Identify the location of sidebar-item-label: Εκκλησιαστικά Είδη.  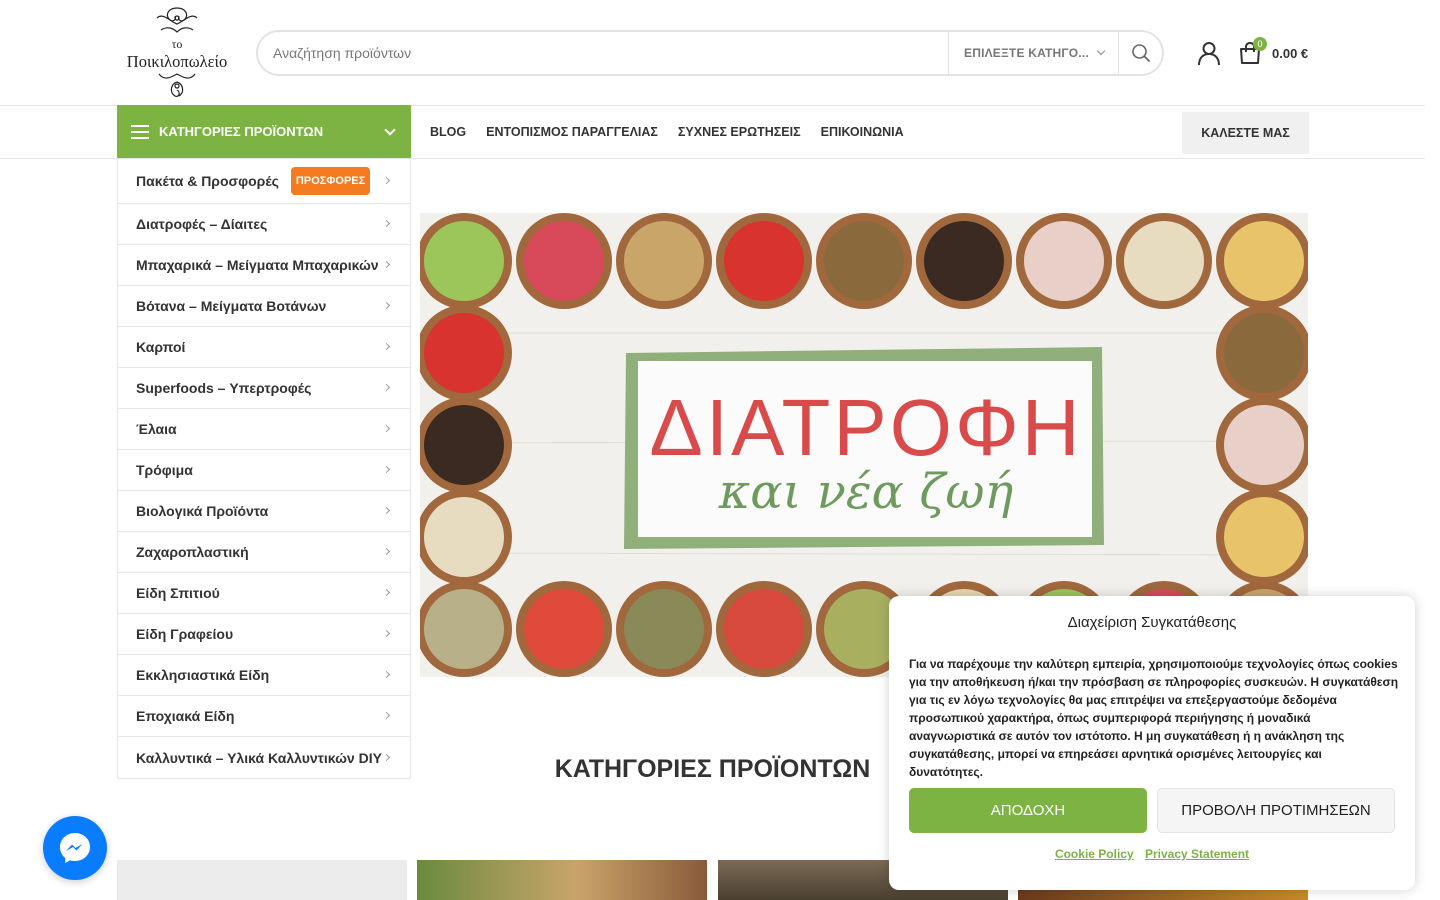
(203, 675).